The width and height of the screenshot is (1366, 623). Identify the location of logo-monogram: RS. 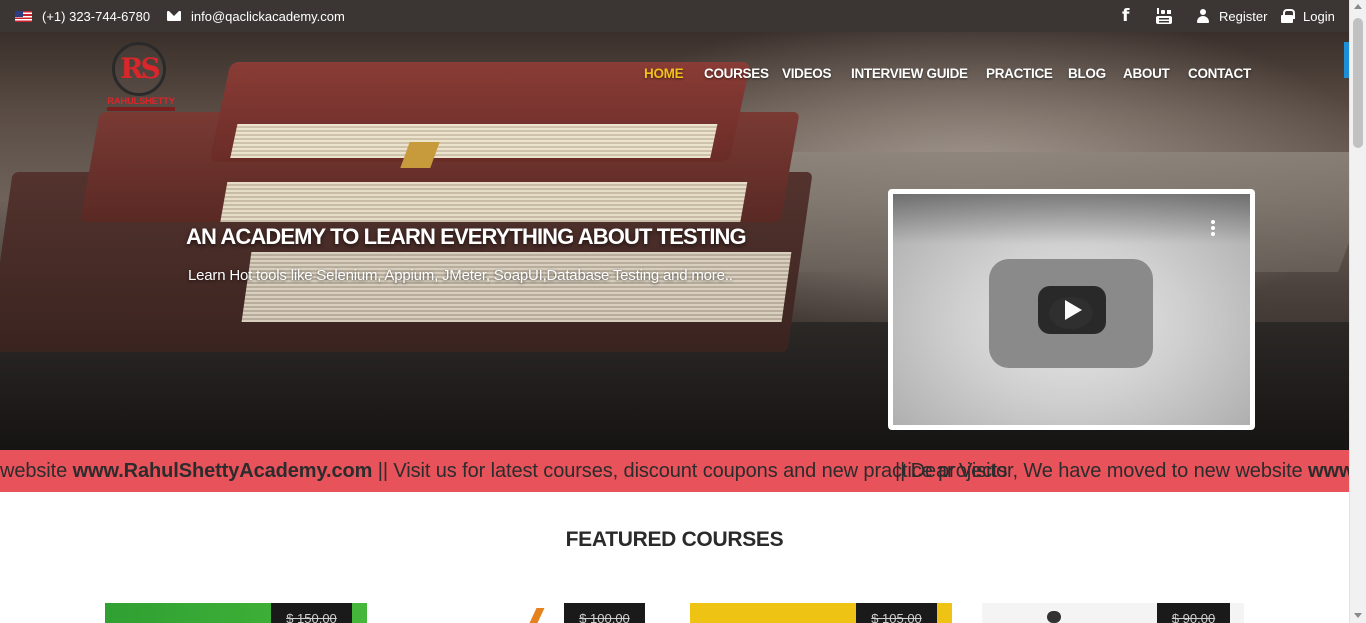
(140, 68).